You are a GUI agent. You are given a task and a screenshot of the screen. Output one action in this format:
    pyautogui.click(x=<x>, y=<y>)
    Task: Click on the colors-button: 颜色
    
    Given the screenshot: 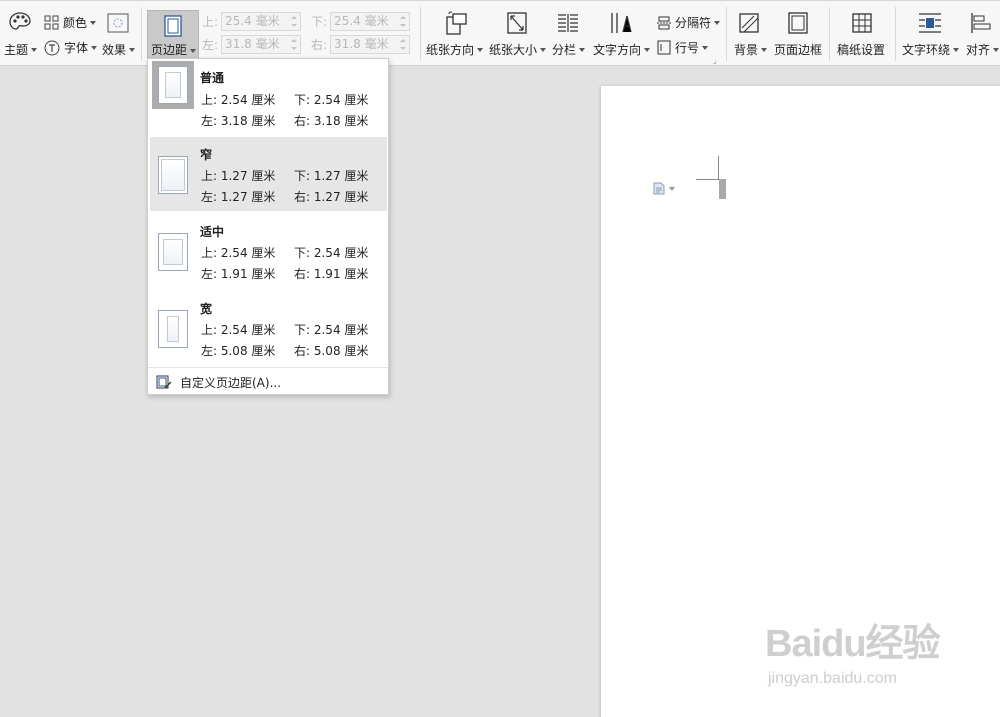 What is the action you would take?
    pyautogui.click(x=70, y=22)
    